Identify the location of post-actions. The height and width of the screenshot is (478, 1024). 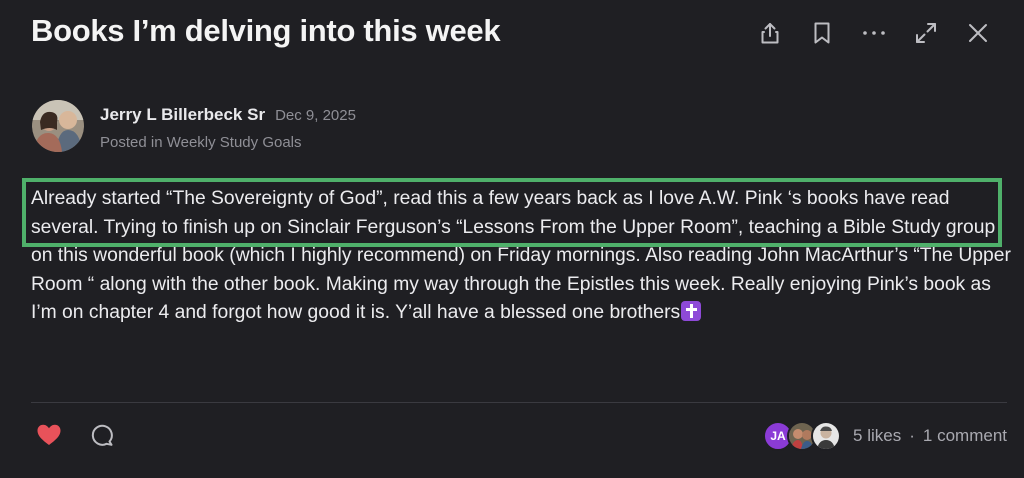
(75, 435).